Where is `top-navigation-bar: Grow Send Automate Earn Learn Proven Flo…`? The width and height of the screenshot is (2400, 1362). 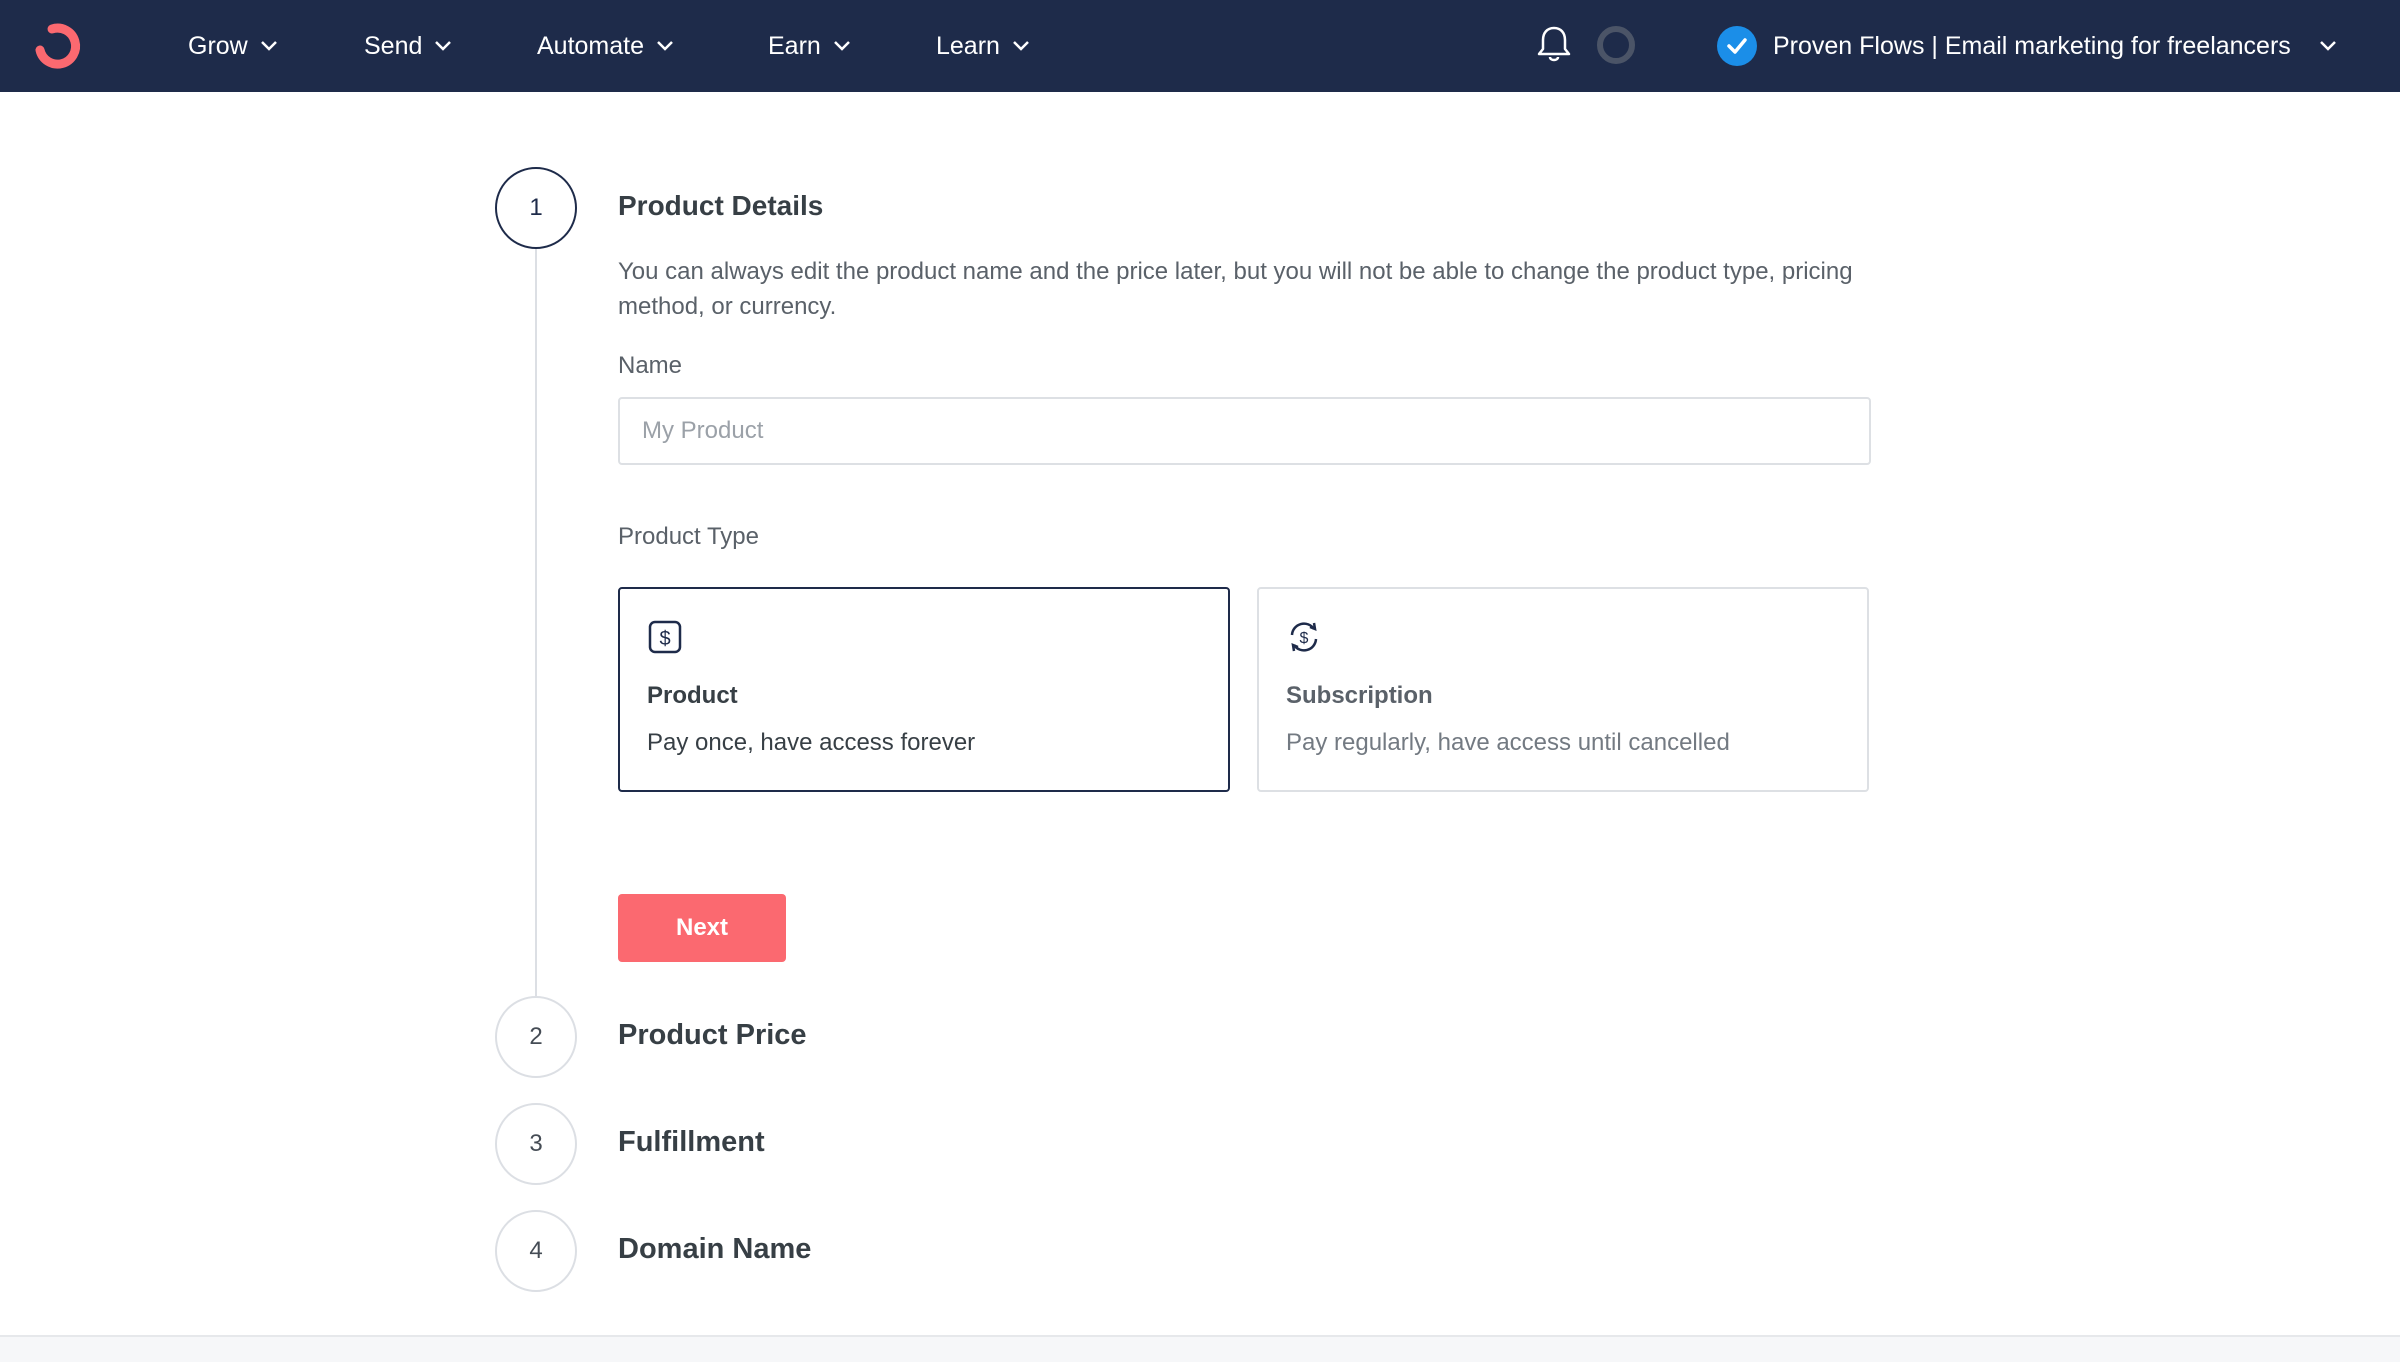 top-navigation-bar: Grow Send Automate Earn Learn Proven Flo… is located at coordinates (1200, 46).